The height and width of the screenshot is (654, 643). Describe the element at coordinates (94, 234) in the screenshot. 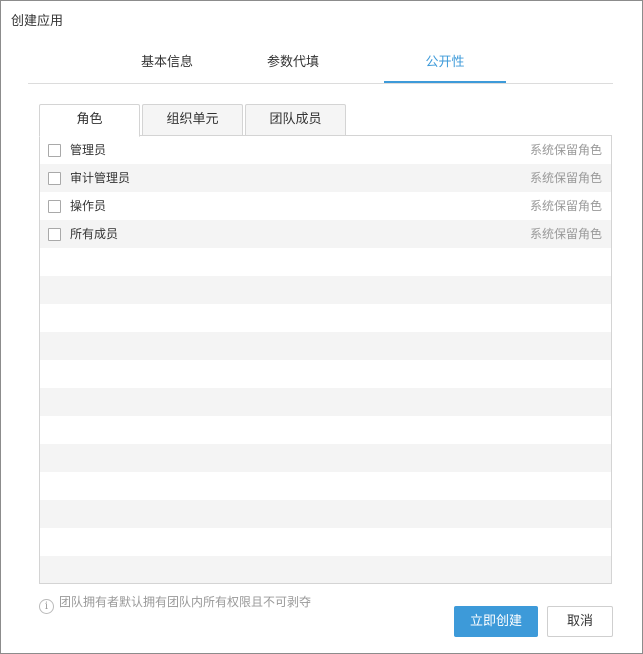

I see `role-name: 所有成员` at that location.